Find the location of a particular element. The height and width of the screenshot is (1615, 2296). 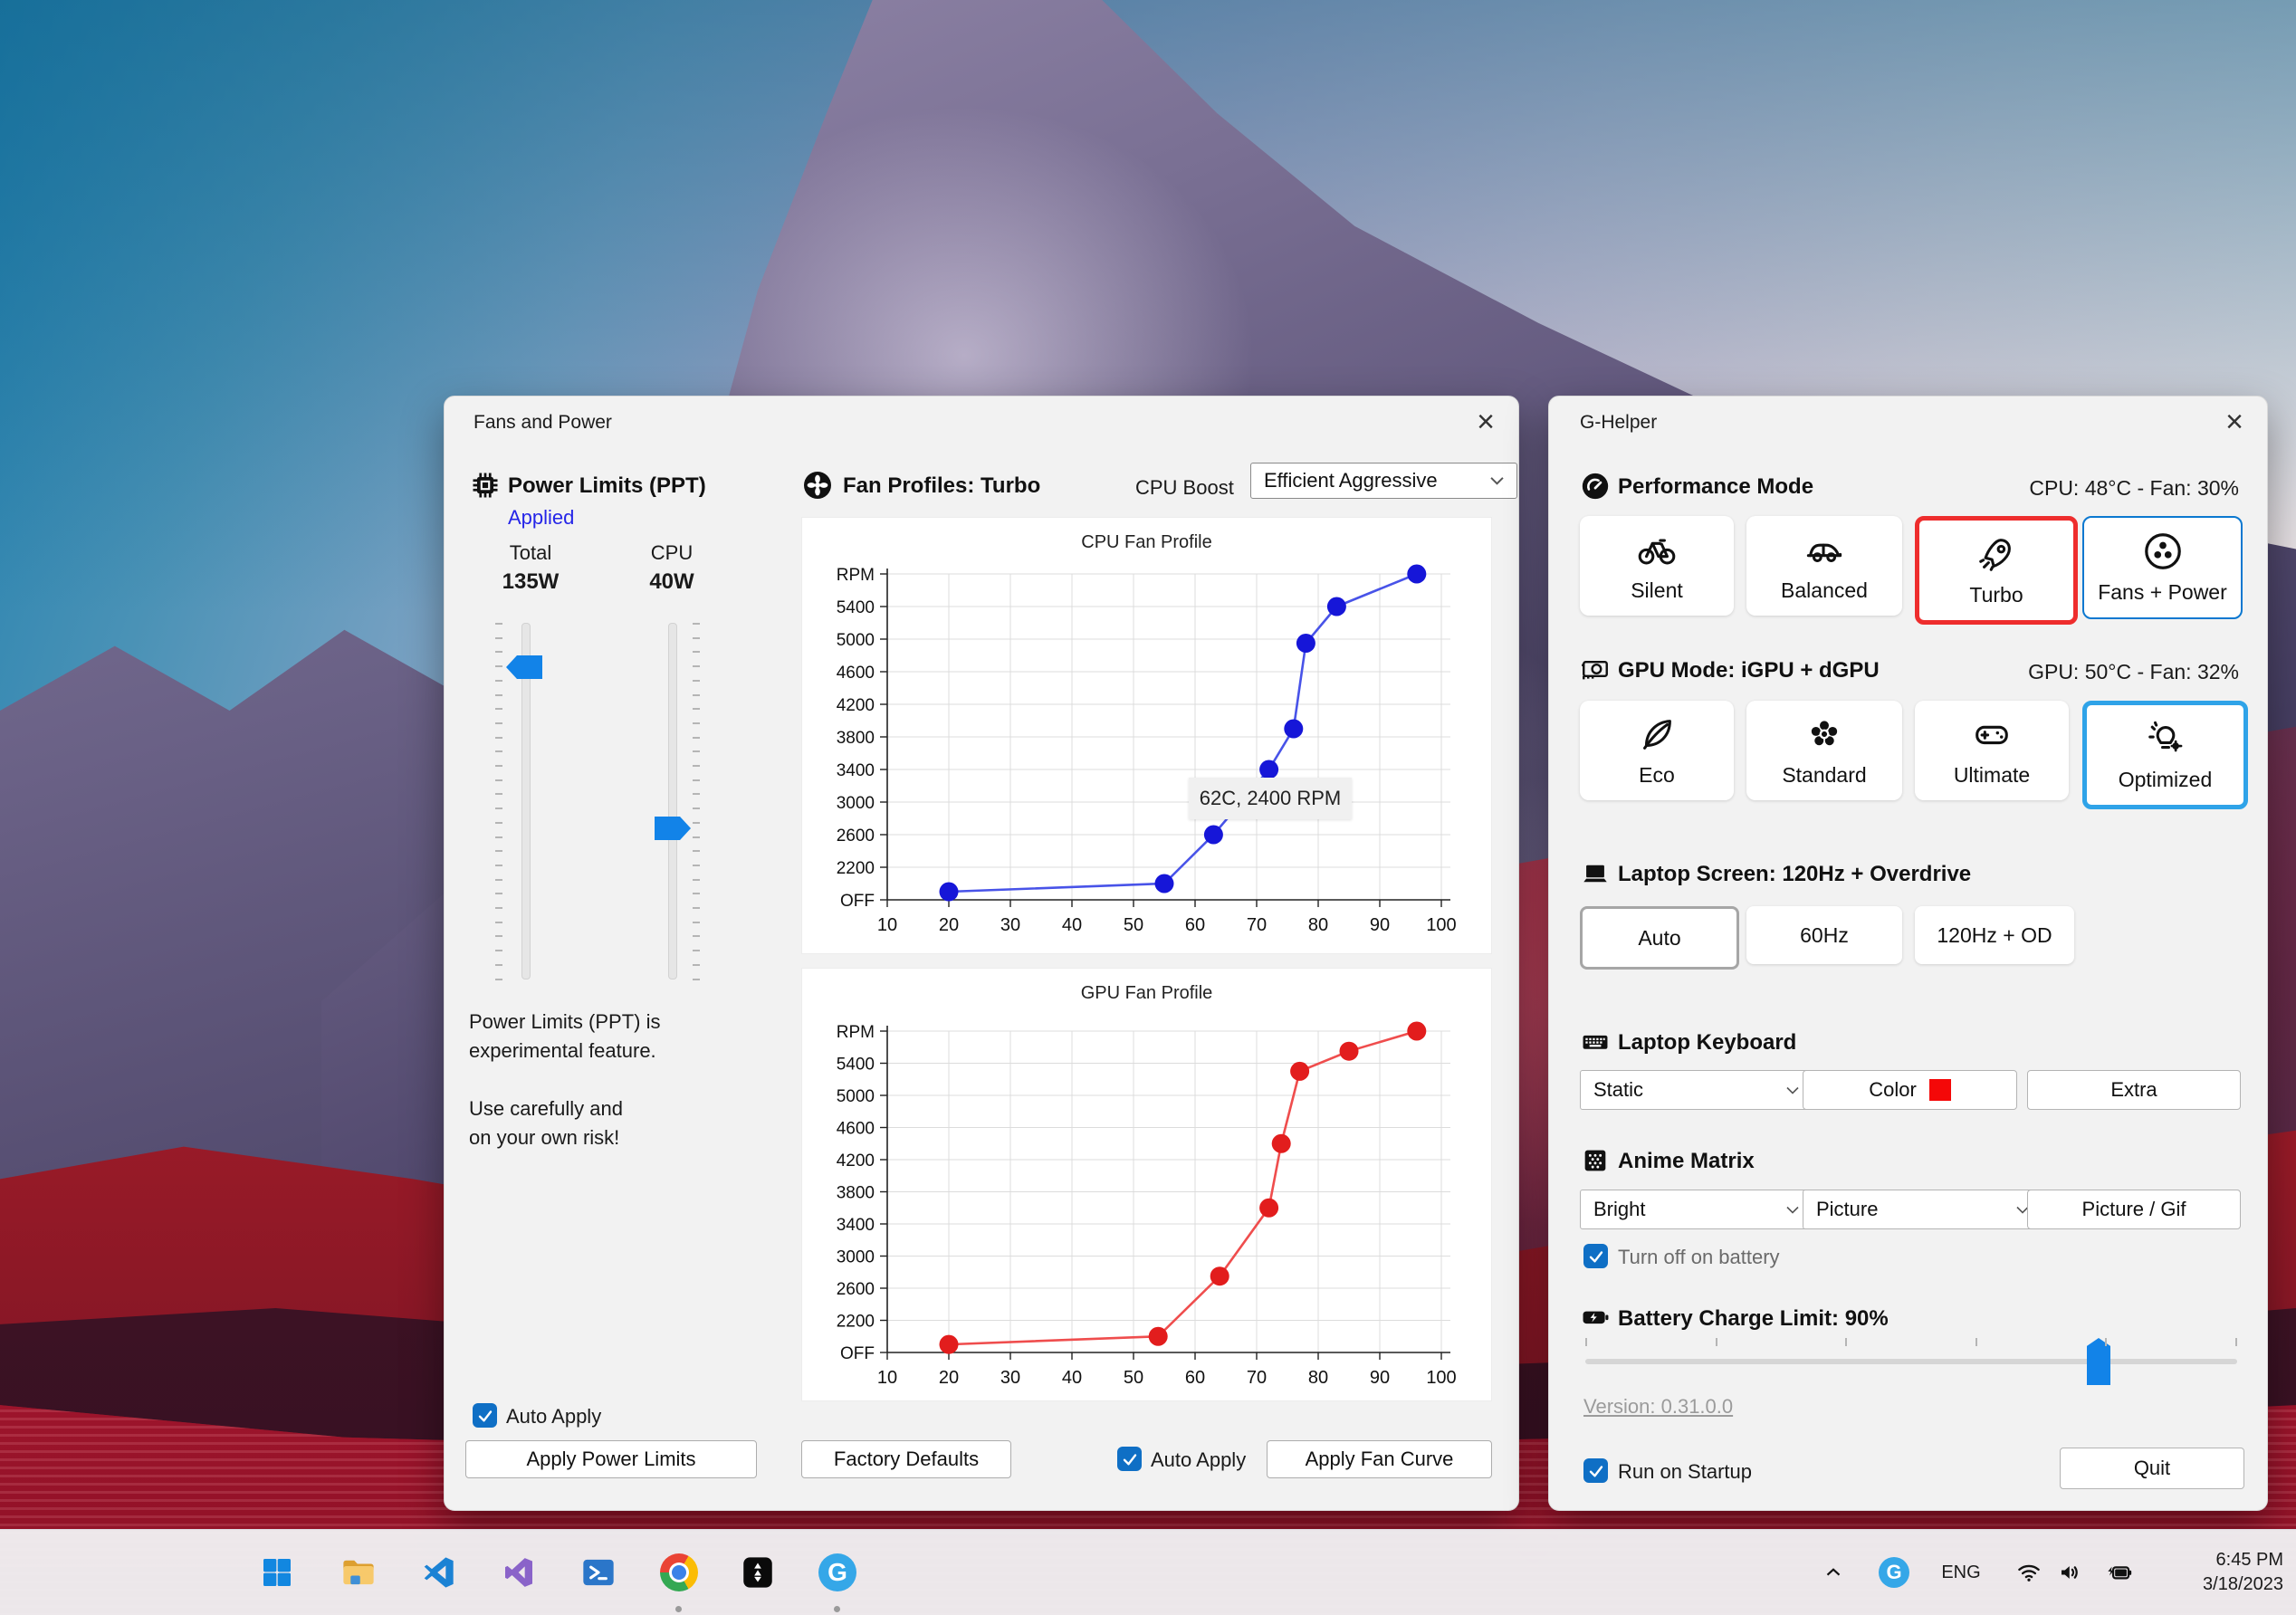

chart-tooltip: 62C, 2400 RPM is located at coordinates (1270, 798).